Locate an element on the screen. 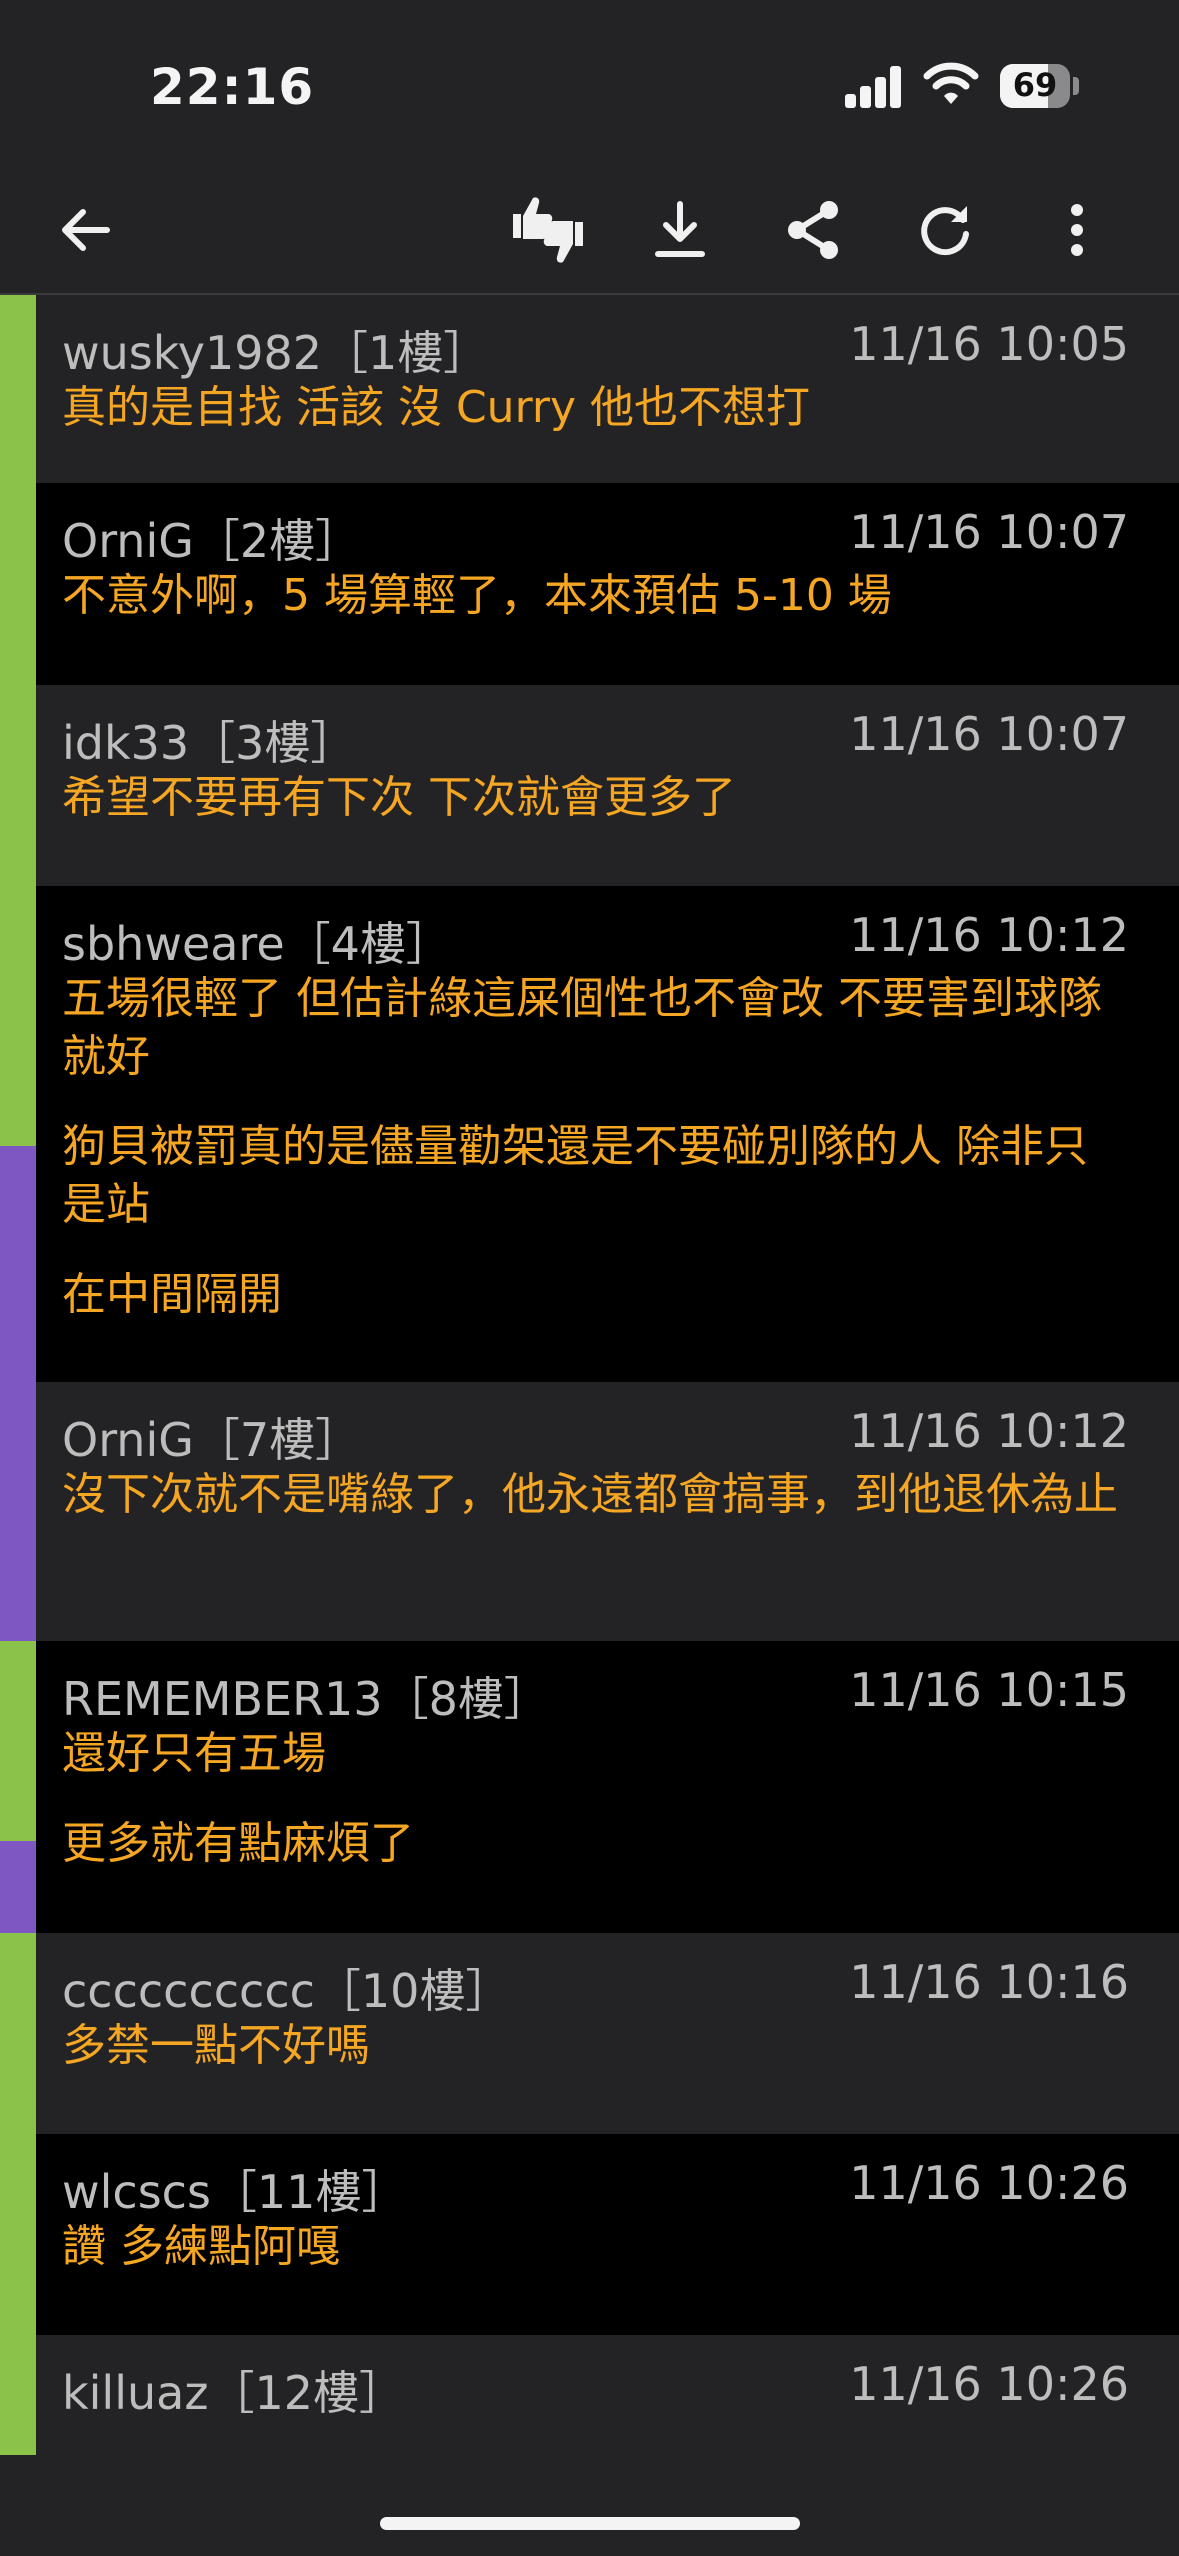 This screenshot has width=1179, height=2556. comment-item: cccccccccc［10樓］ 11/16 10:16 多禁一點不好嗎 is located at coordinates (589, 2033).